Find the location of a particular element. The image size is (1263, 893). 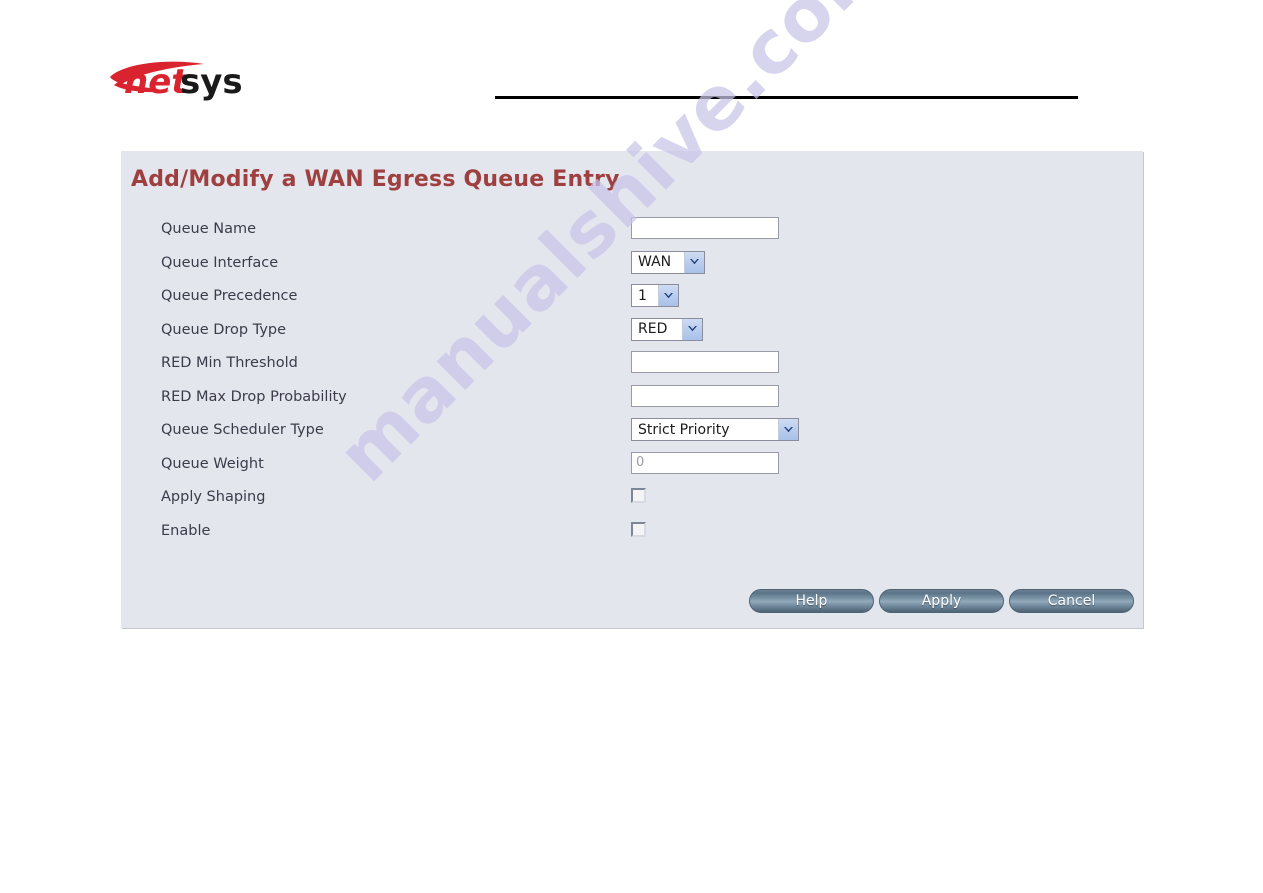

control-queue-scheduler-type: Strict Priority is located at coordinates (715, 429).